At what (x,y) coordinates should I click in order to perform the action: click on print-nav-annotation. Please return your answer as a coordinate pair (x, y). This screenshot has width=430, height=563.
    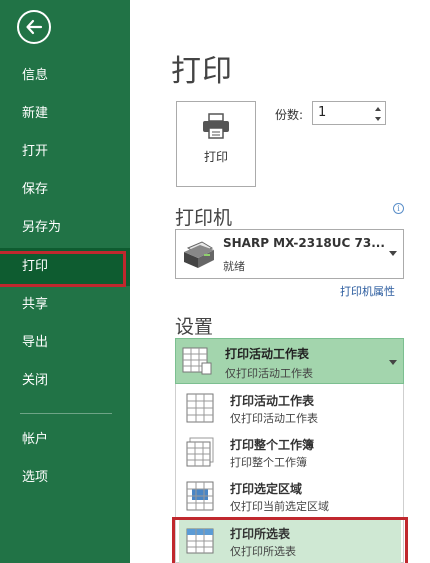
    Looking at the image, I should click on (63, 269).